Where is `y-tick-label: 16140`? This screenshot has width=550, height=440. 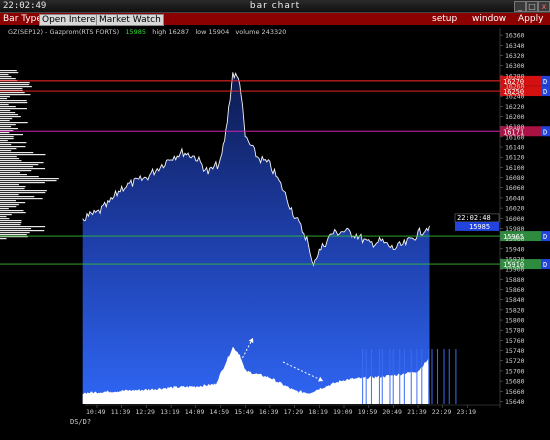
y-tick-label: 16140 is located at coordinates (515, 148).